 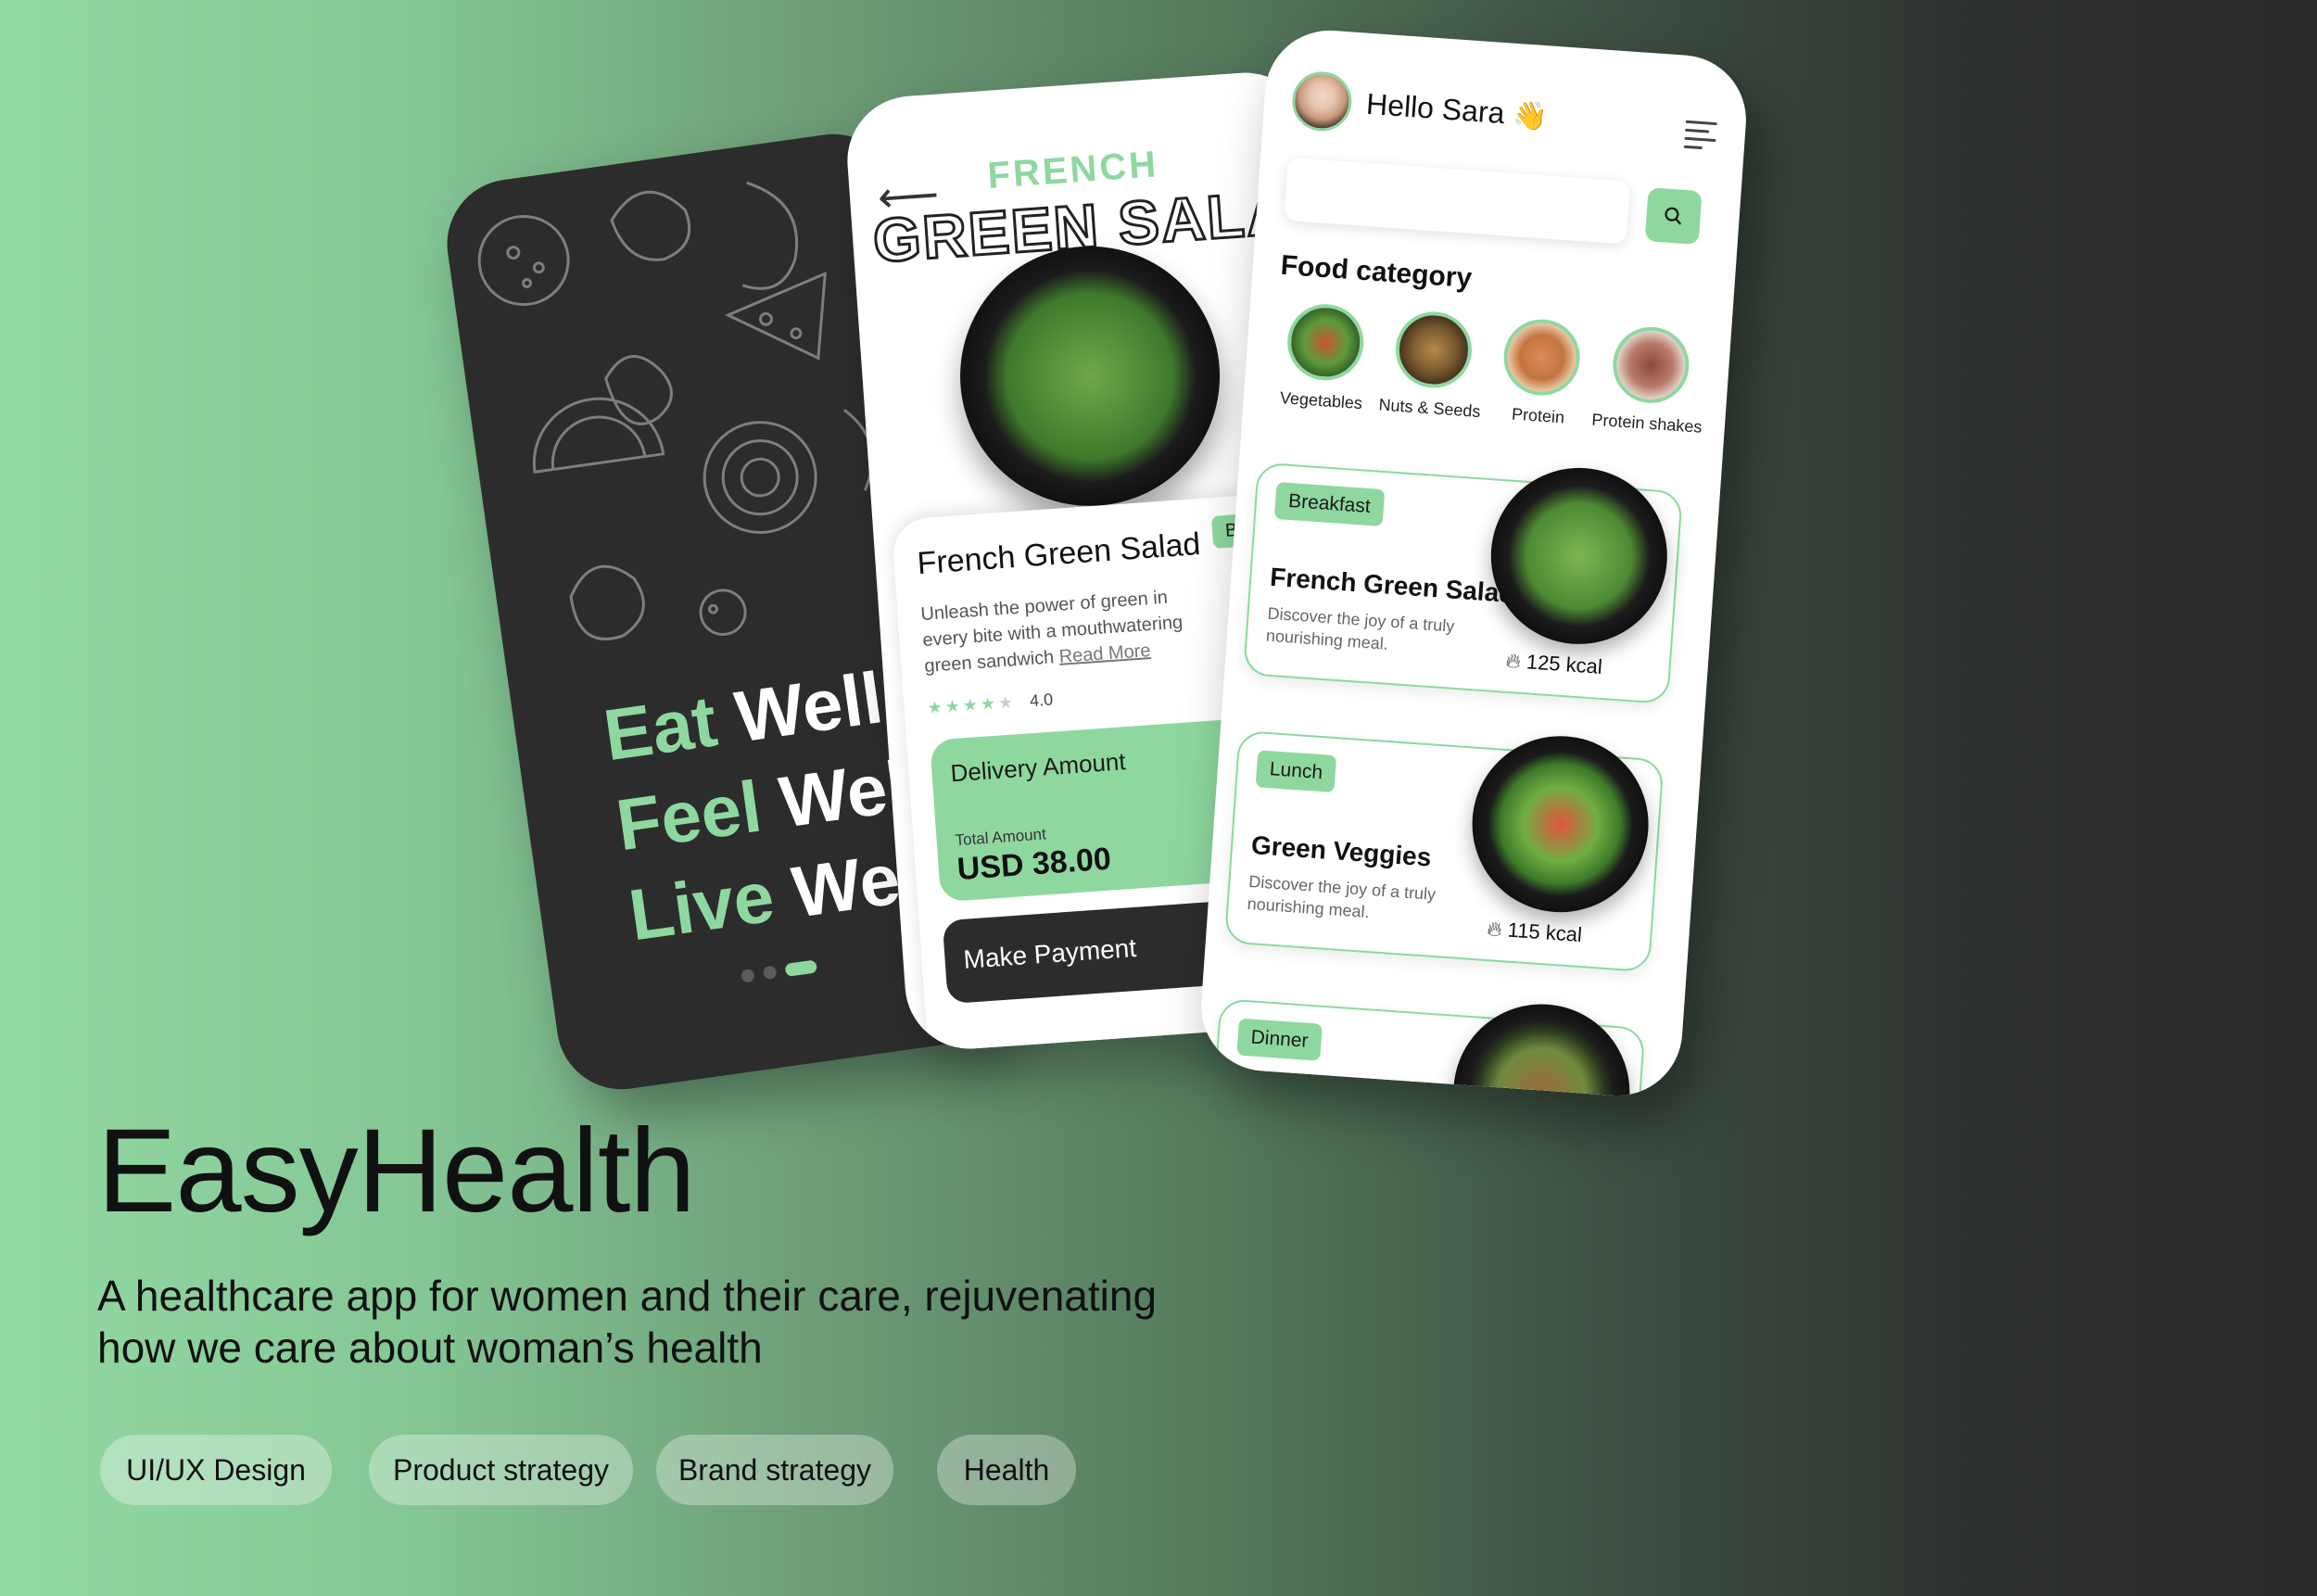 What do you see at coordinates (801, 969) in the screenshot?
I see `page-dot-active` at bounding box center [801, 969].